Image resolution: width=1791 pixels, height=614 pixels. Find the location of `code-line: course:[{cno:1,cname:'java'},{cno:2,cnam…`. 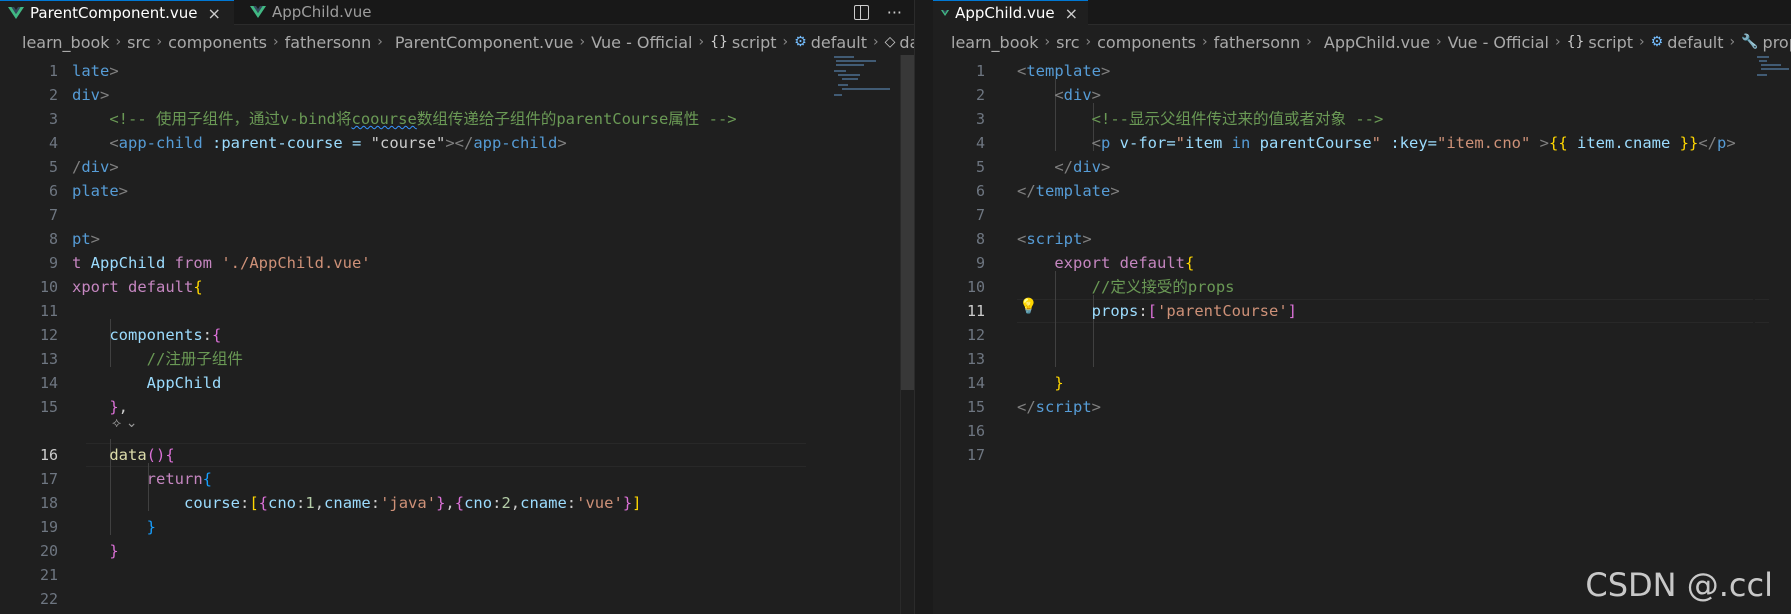

code-line: course:[{cno:1,cname:'java'},{cno:2,cnam… is located at coordinates (412, 503).